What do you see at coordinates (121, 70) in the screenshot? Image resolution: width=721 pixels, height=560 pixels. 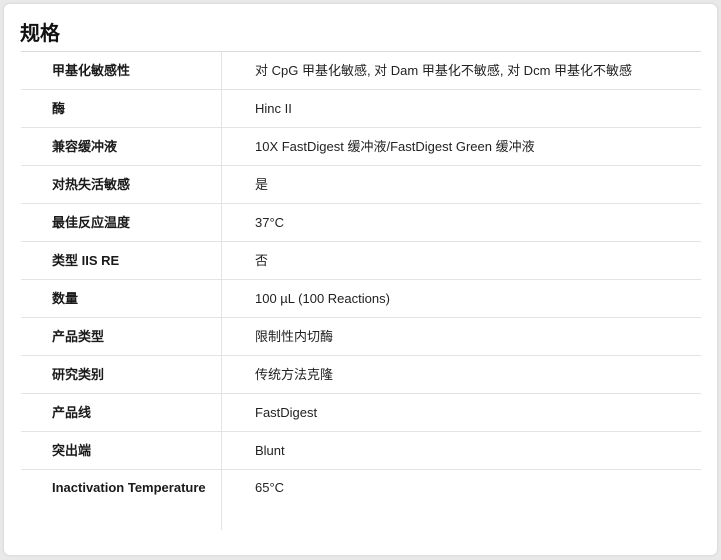 I see `spec-label: 甲基化敏感性` at bounding box center [121, 70].